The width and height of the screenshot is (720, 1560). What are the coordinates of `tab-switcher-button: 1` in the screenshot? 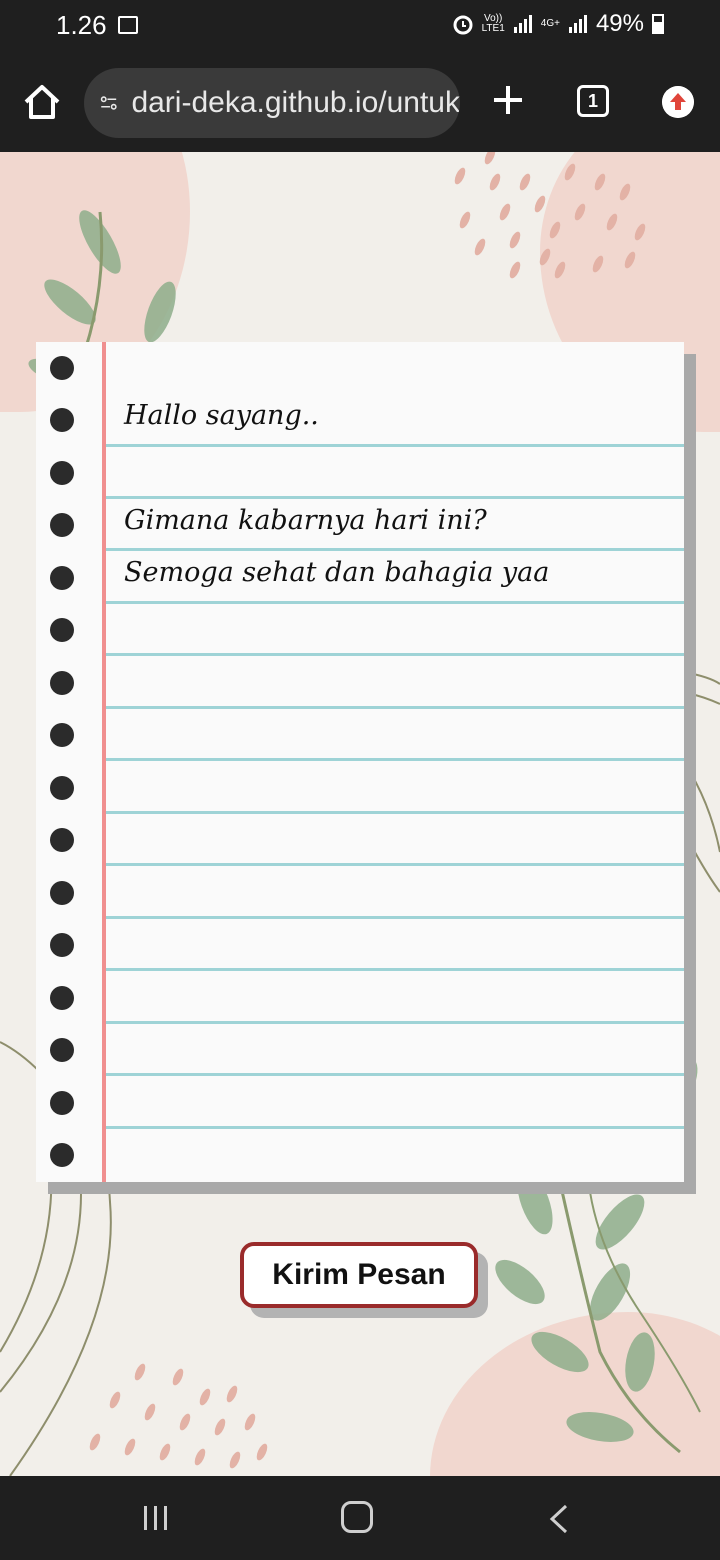 It's located at (593, 101).